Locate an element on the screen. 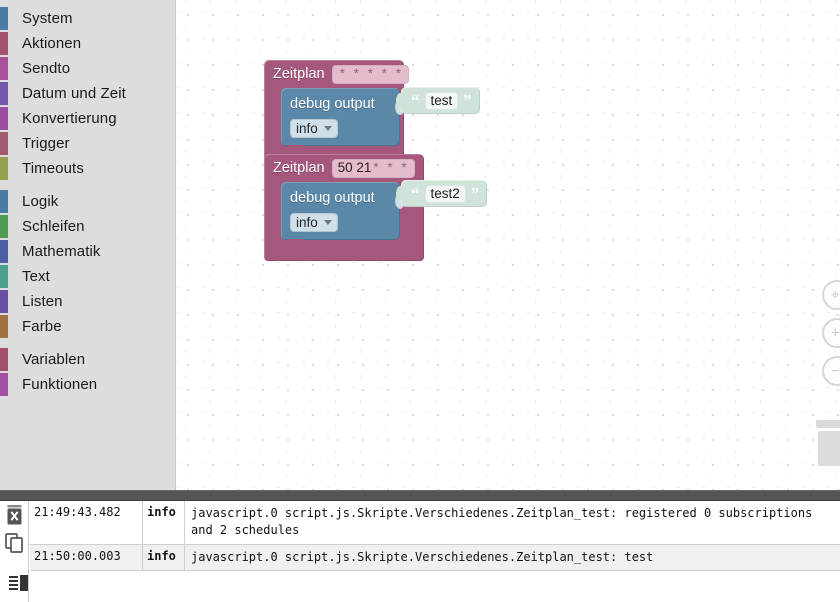 The width and height of the screenshot is (840, 602). schedule-block: Zeitplan * * * * * debug output info is located at coordinates (337, 113).